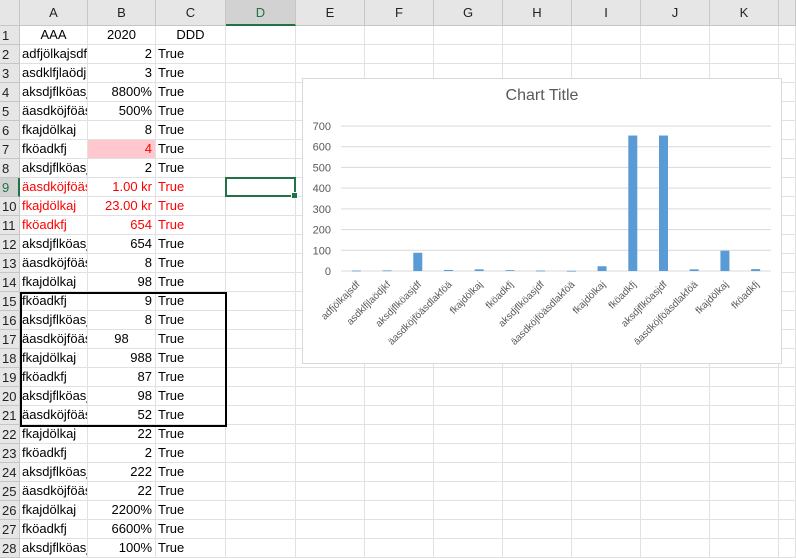 This screenshot has height=558, width=796. I want to click on cell-k27, so click(744, 529).